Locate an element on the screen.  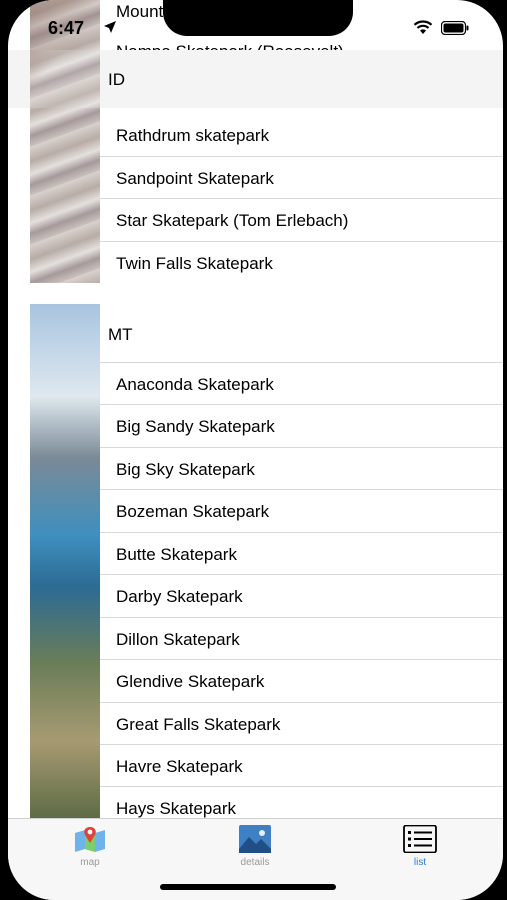
tab-label: list is located at coordinates (420, 862).